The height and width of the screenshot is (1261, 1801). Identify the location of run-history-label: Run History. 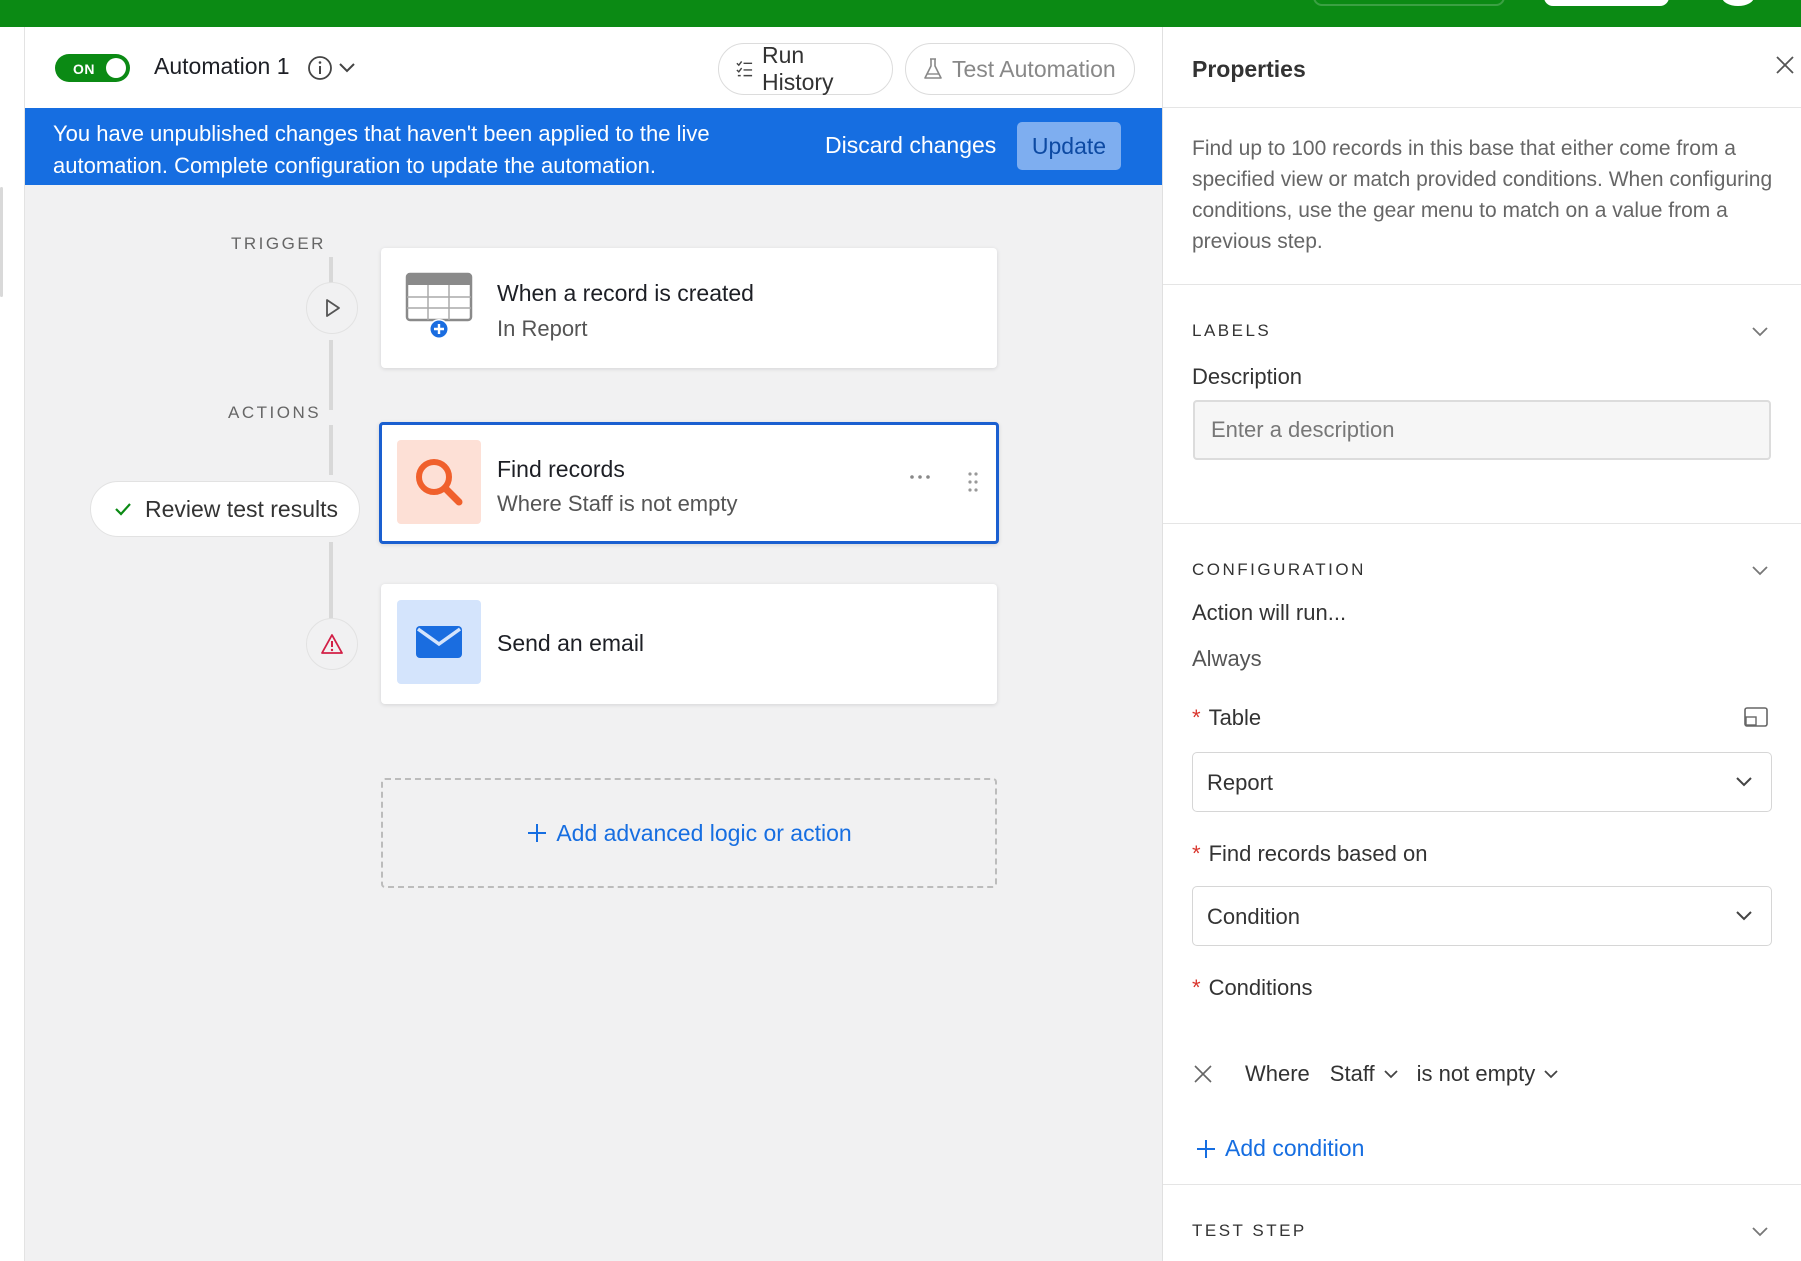
(797, 68).